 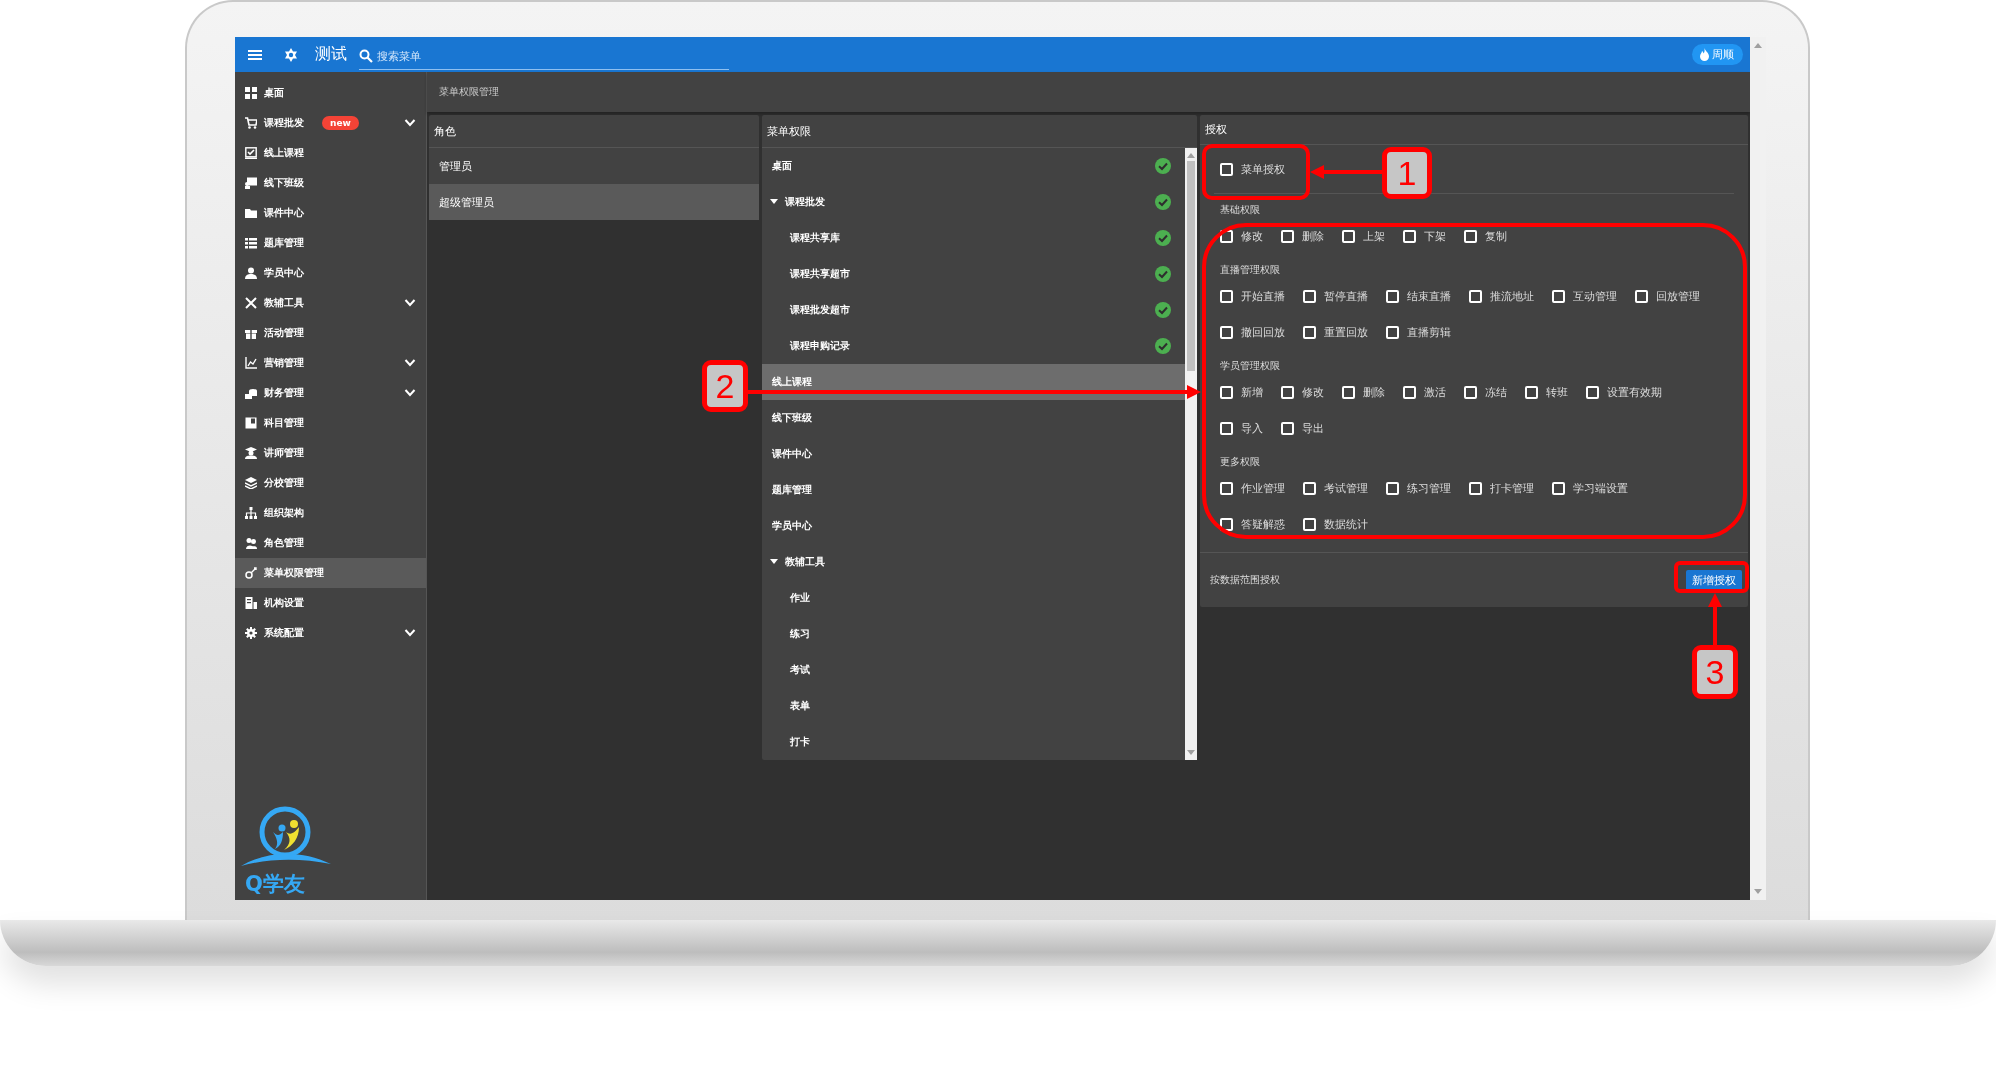 I want to click on sidebar-item: 学员中心, so click(x=330, y=273).